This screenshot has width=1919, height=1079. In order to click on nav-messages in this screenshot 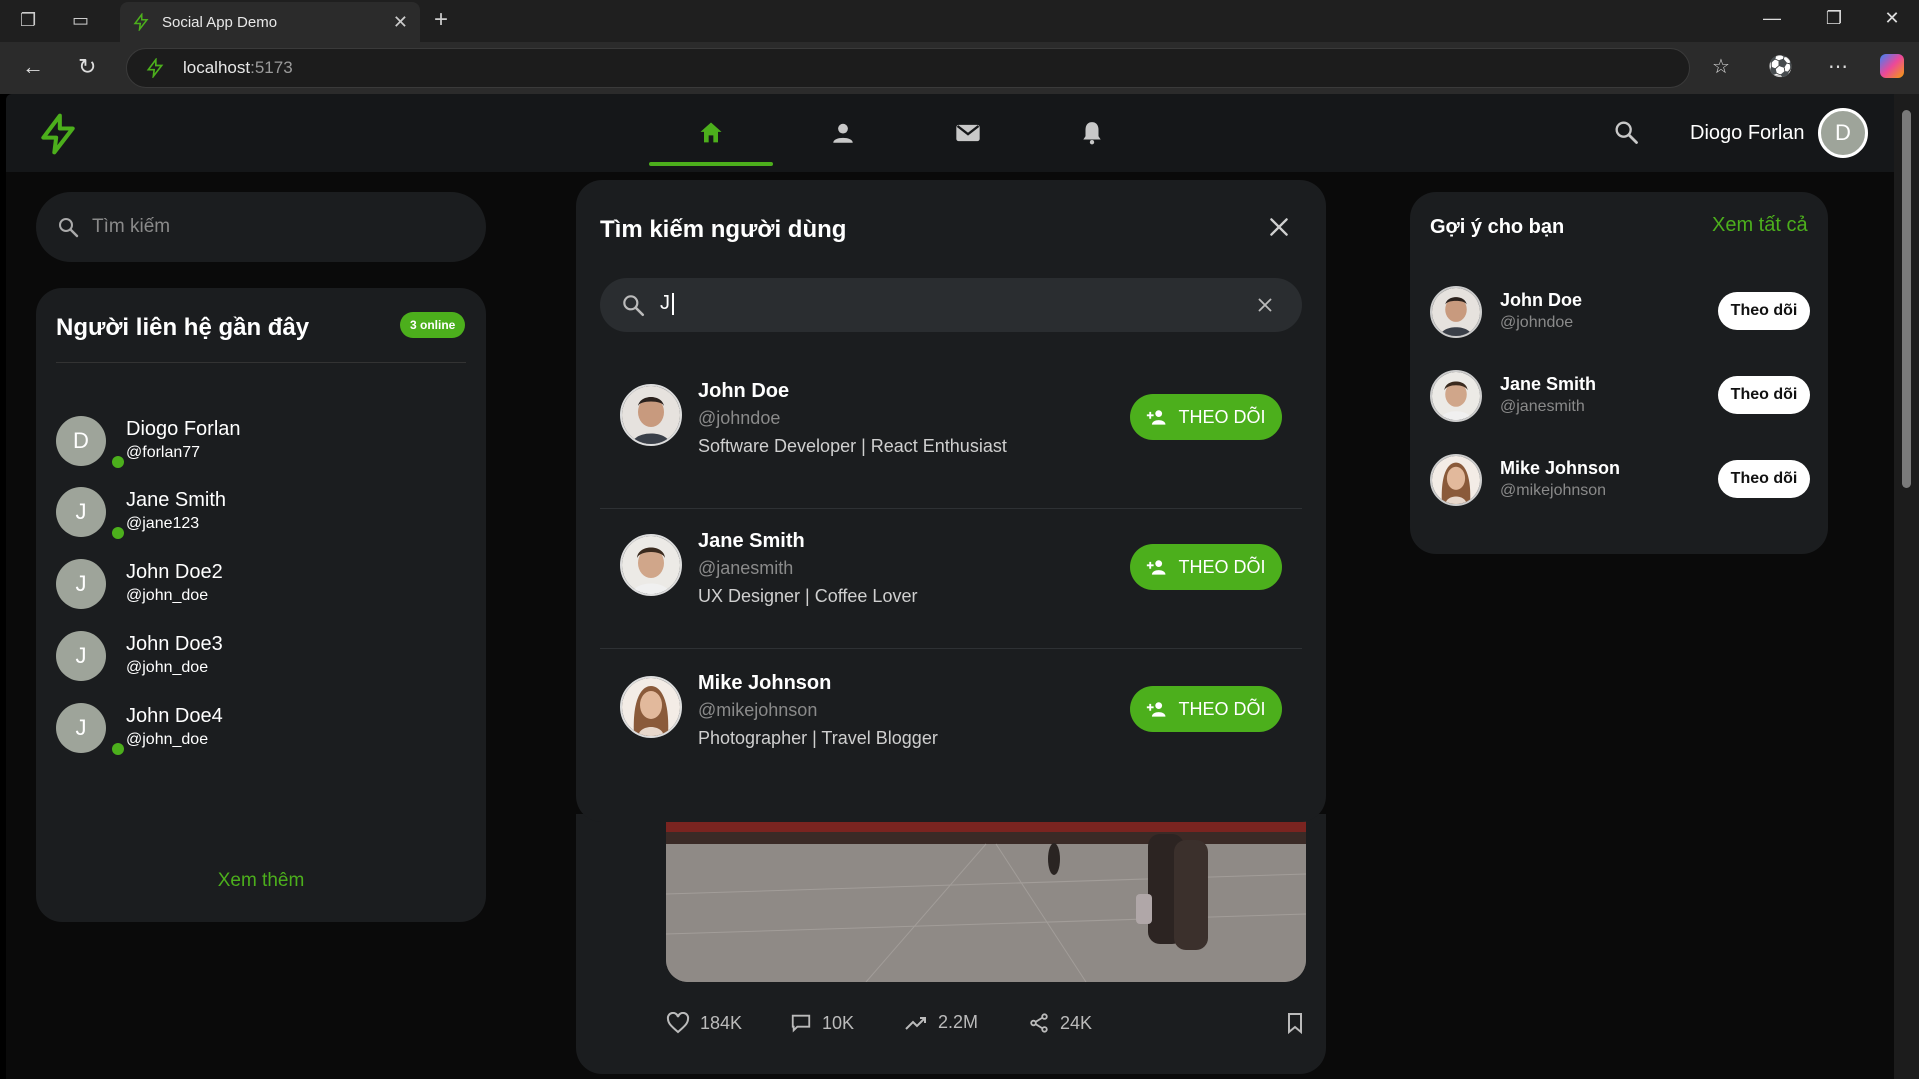, I will do `click(968, 133)`.